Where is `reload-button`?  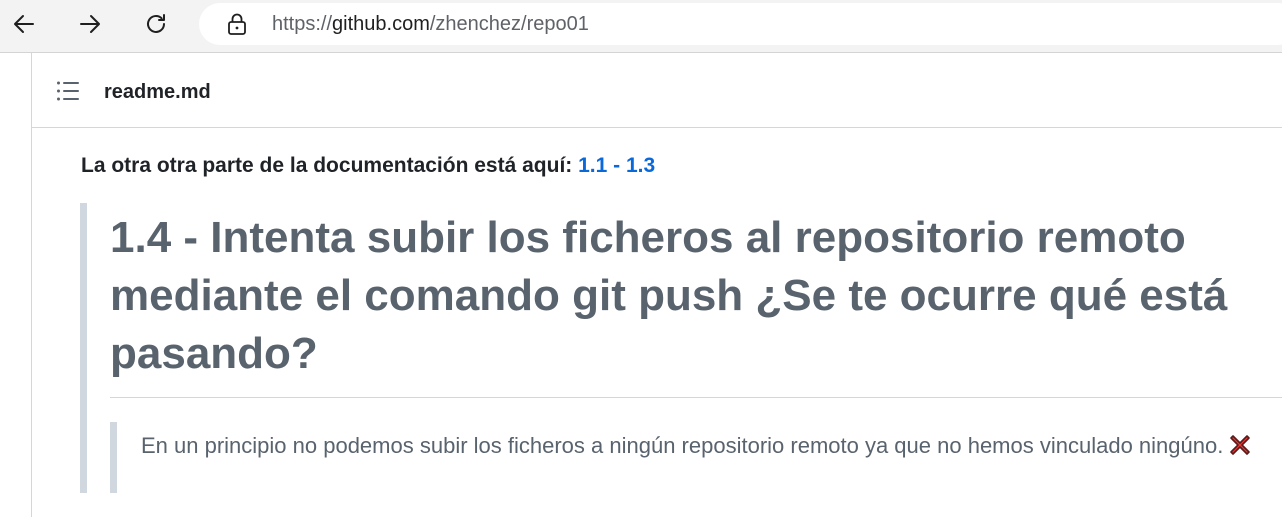 reload-button is located at coordinates (156, 24).